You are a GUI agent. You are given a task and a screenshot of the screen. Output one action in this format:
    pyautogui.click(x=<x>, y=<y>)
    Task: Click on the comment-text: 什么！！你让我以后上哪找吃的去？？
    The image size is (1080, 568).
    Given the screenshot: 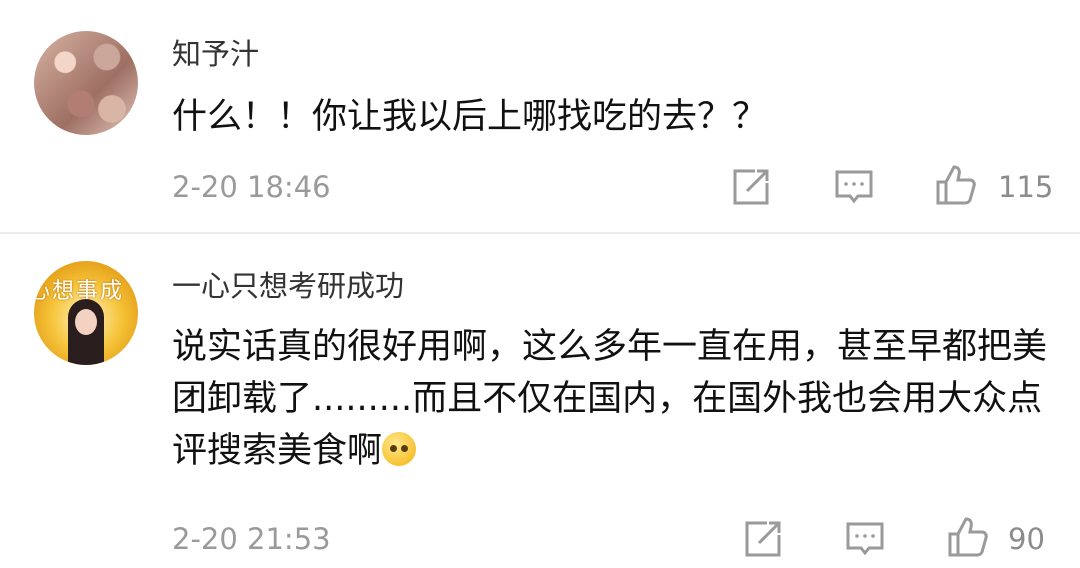 What is the action you would take?
    pyautogui.click(x=470, y=117)
    